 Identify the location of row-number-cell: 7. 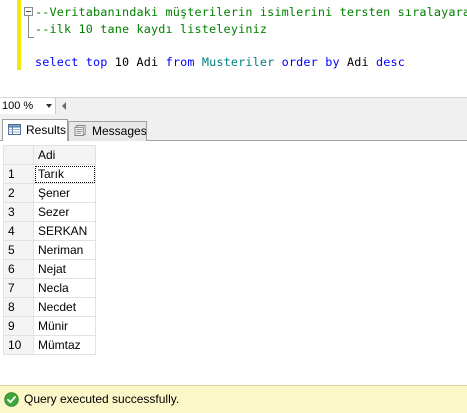
(18, 288).